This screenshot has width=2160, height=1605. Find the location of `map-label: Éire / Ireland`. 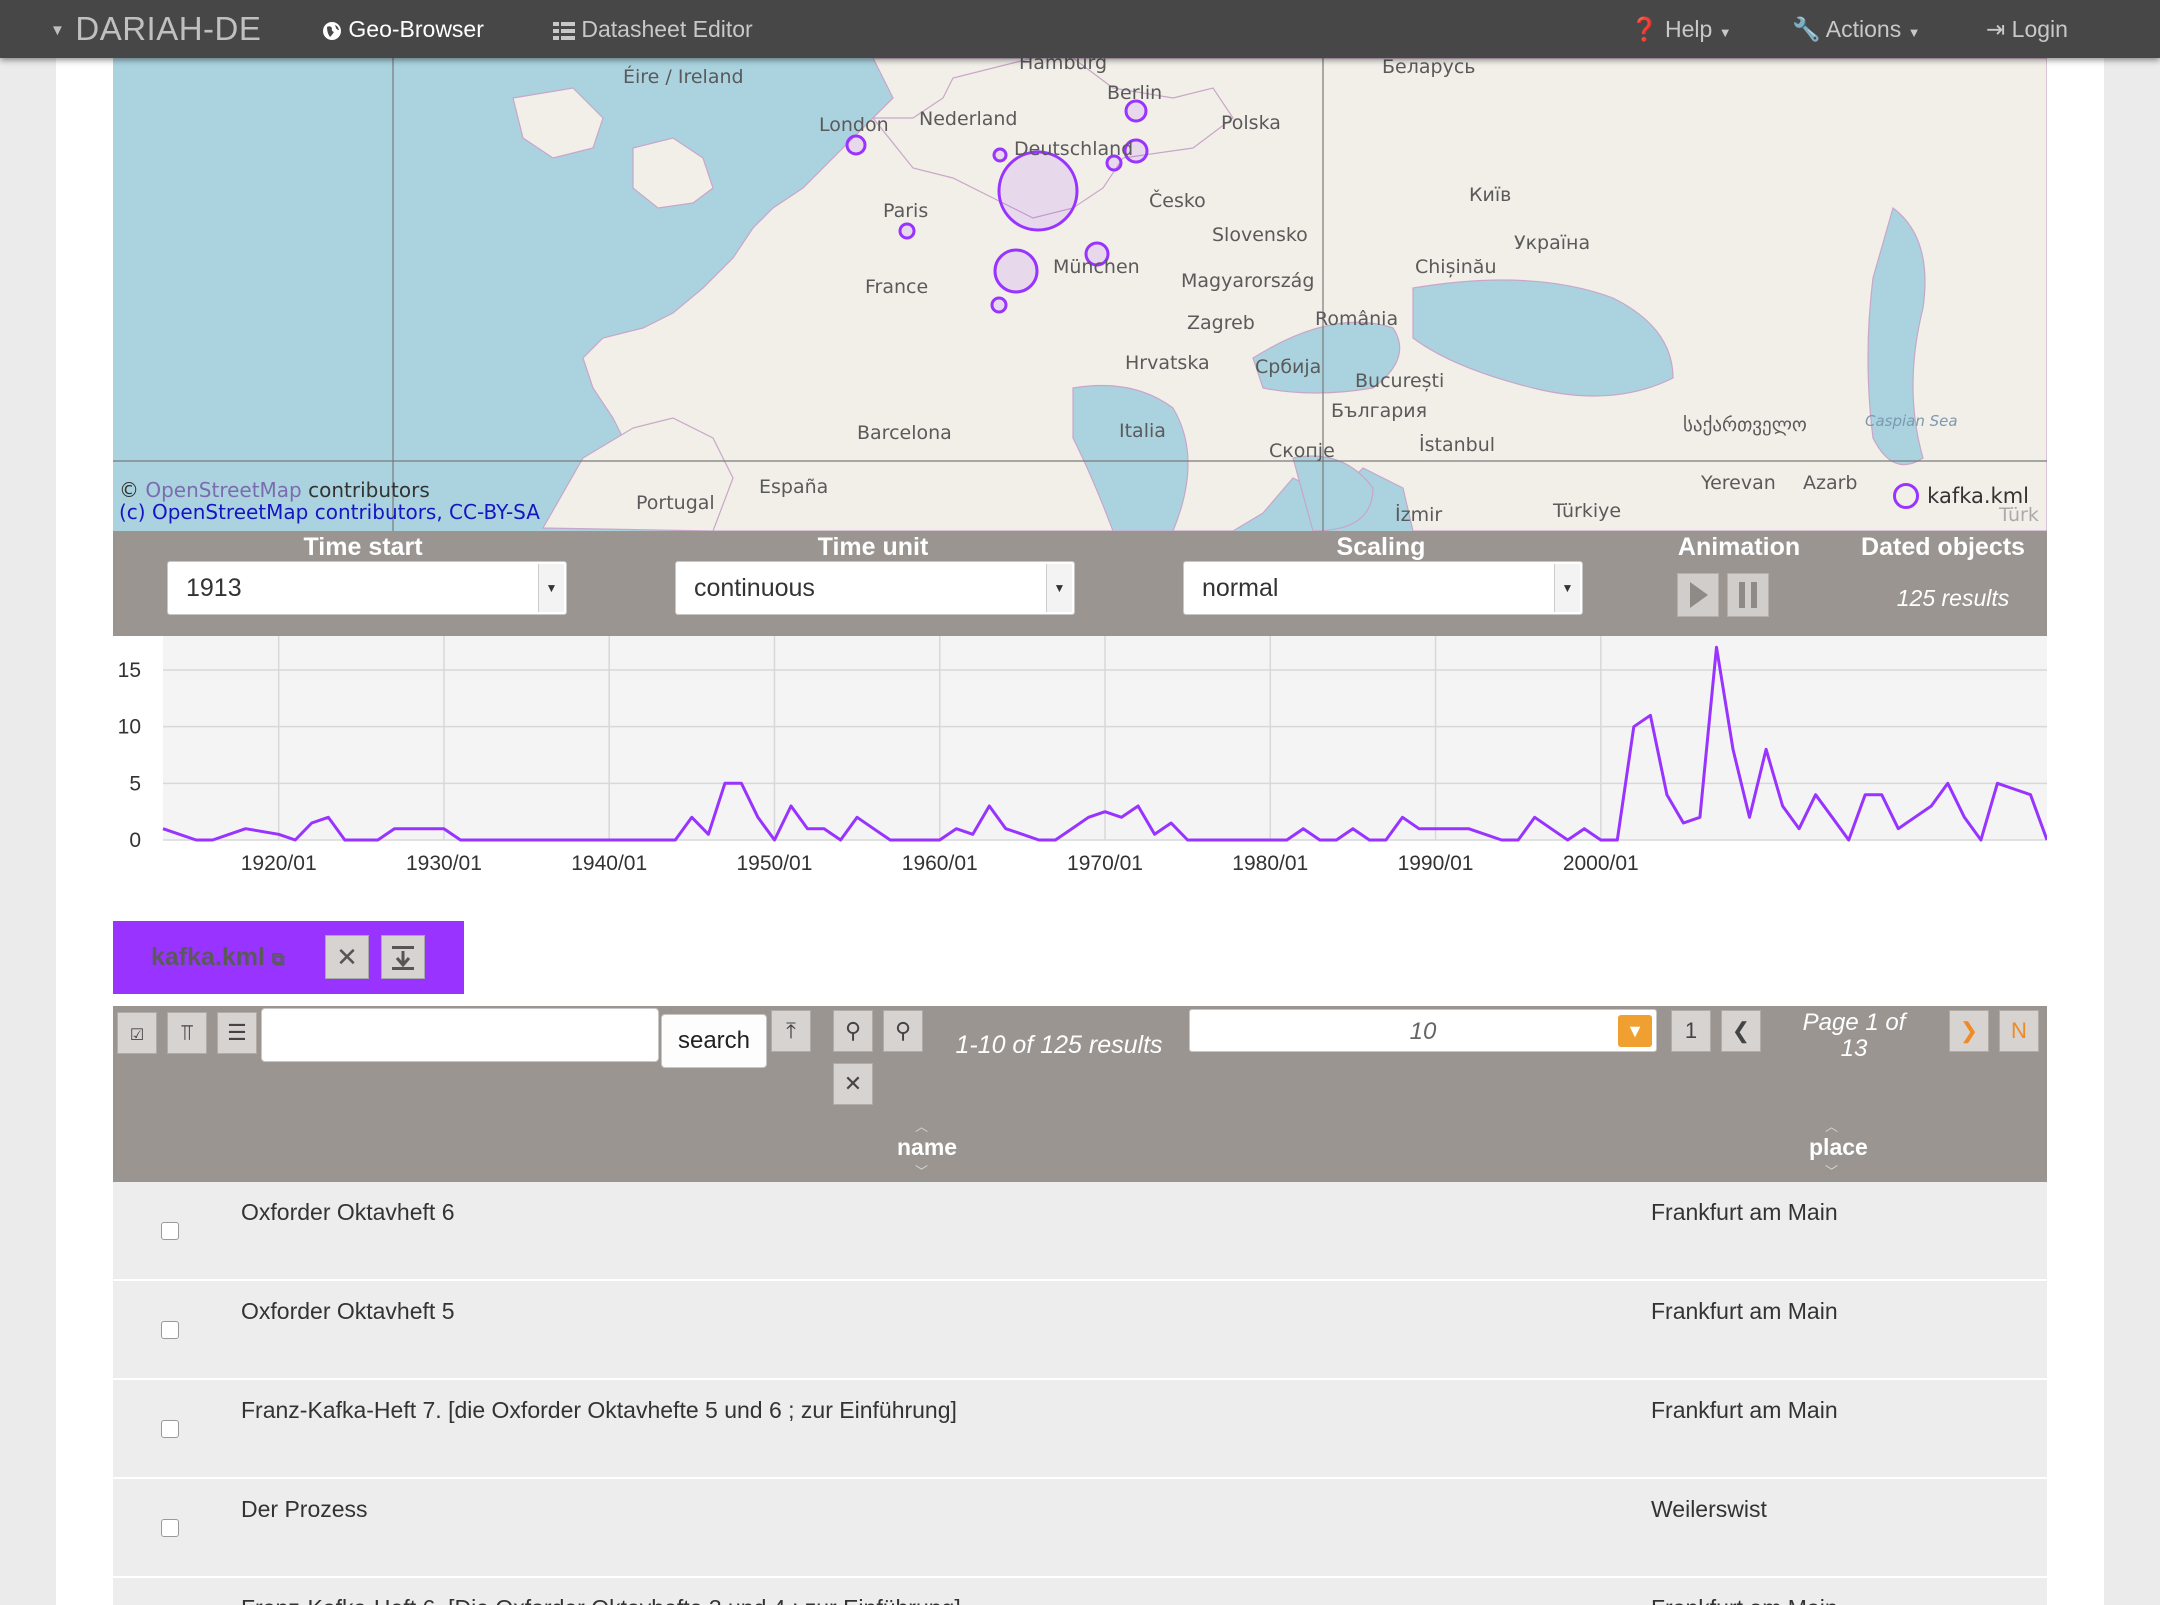

map-label: Éire / Ireland is located at coordinates (683, 77).